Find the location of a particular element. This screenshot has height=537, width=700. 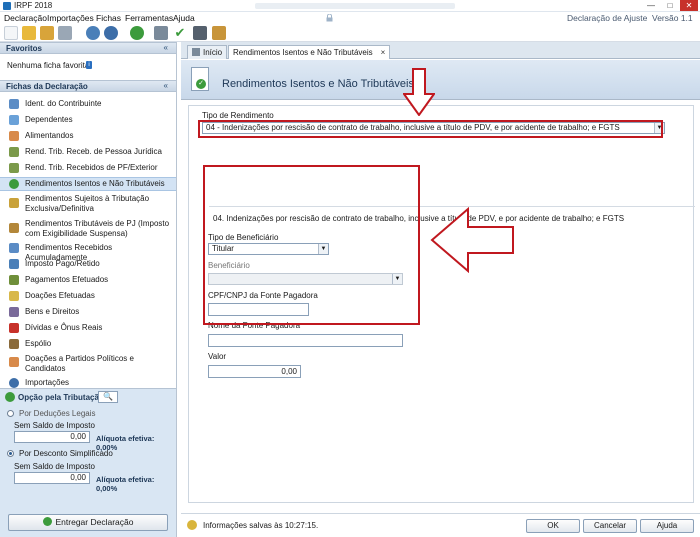

menu-fichas: Fichas is located at coordinates (108, 18).